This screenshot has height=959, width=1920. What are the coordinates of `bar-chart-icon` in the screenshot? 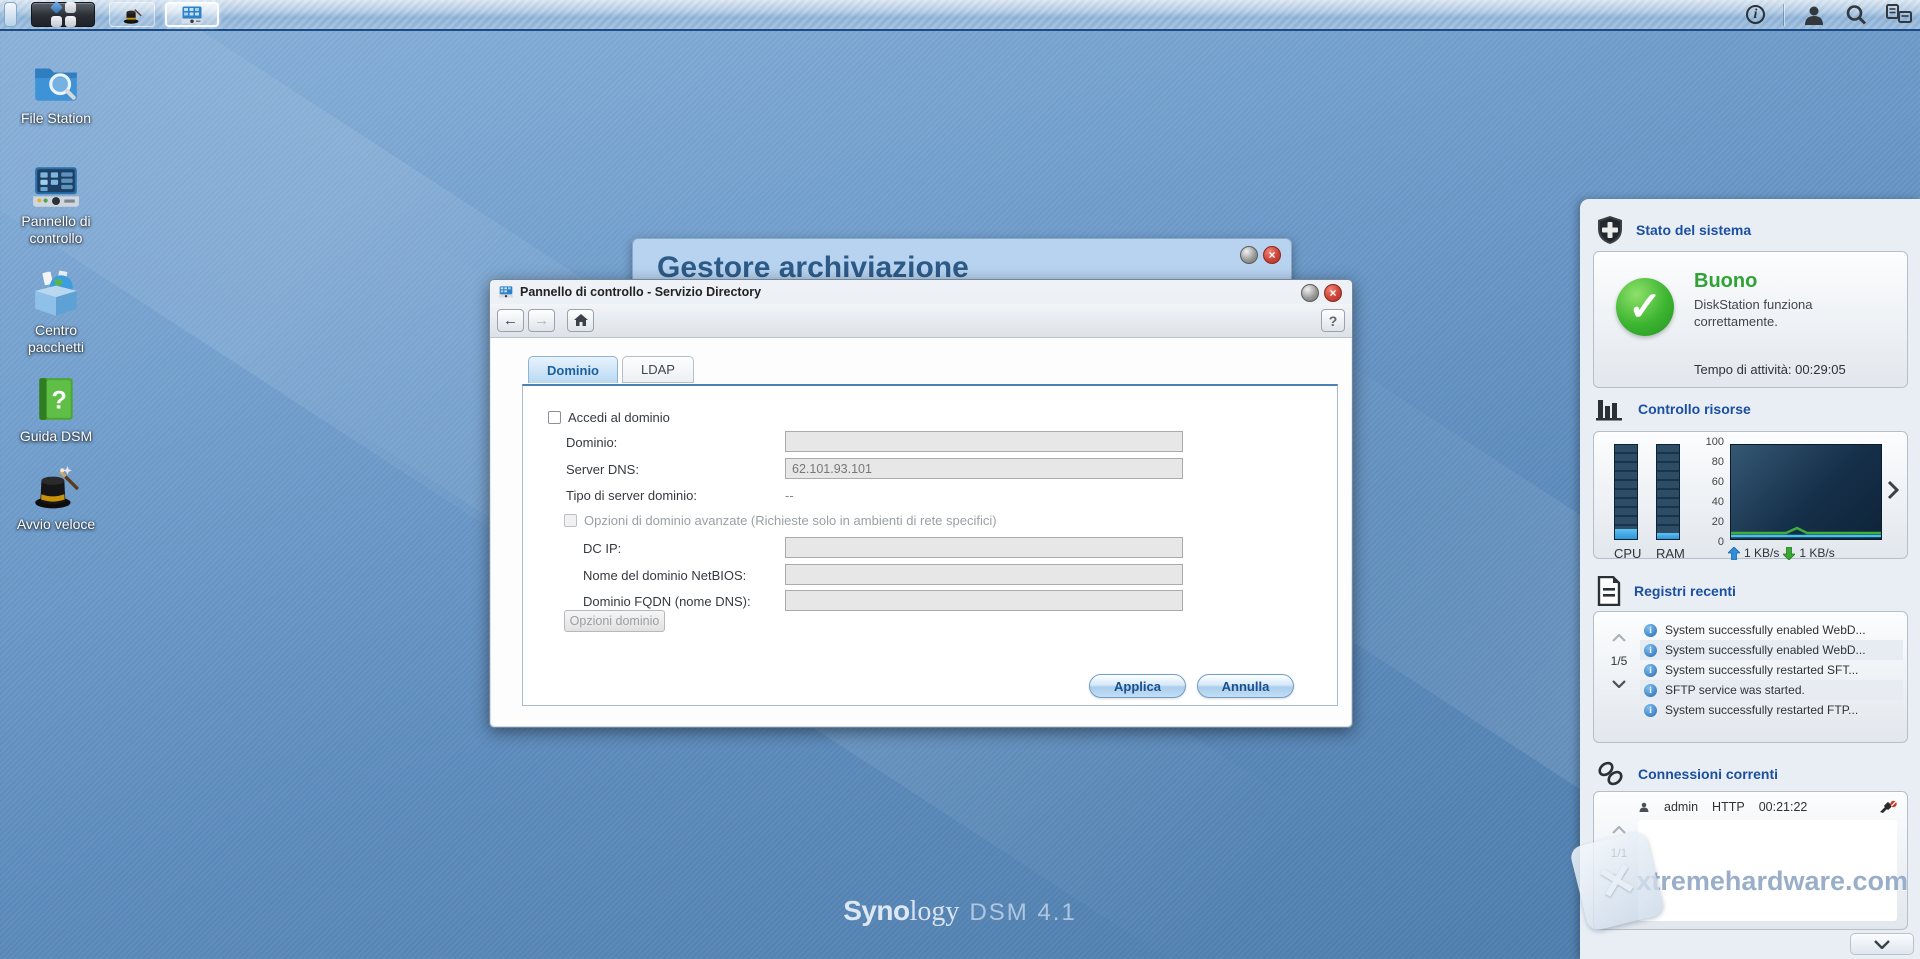 It's located at (1609, 410).